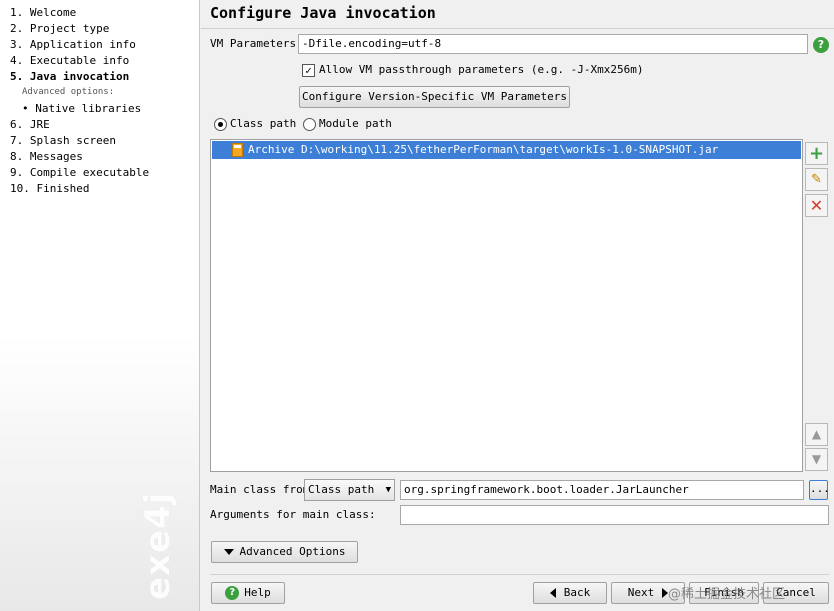 This screenshot has height=611, width=834. What do you see at coordinates (434, 97) in the screenshot?
I see `configure-version-specific-button: Configure Version-Specific VM Parameters` at bounding box center [434, 97].